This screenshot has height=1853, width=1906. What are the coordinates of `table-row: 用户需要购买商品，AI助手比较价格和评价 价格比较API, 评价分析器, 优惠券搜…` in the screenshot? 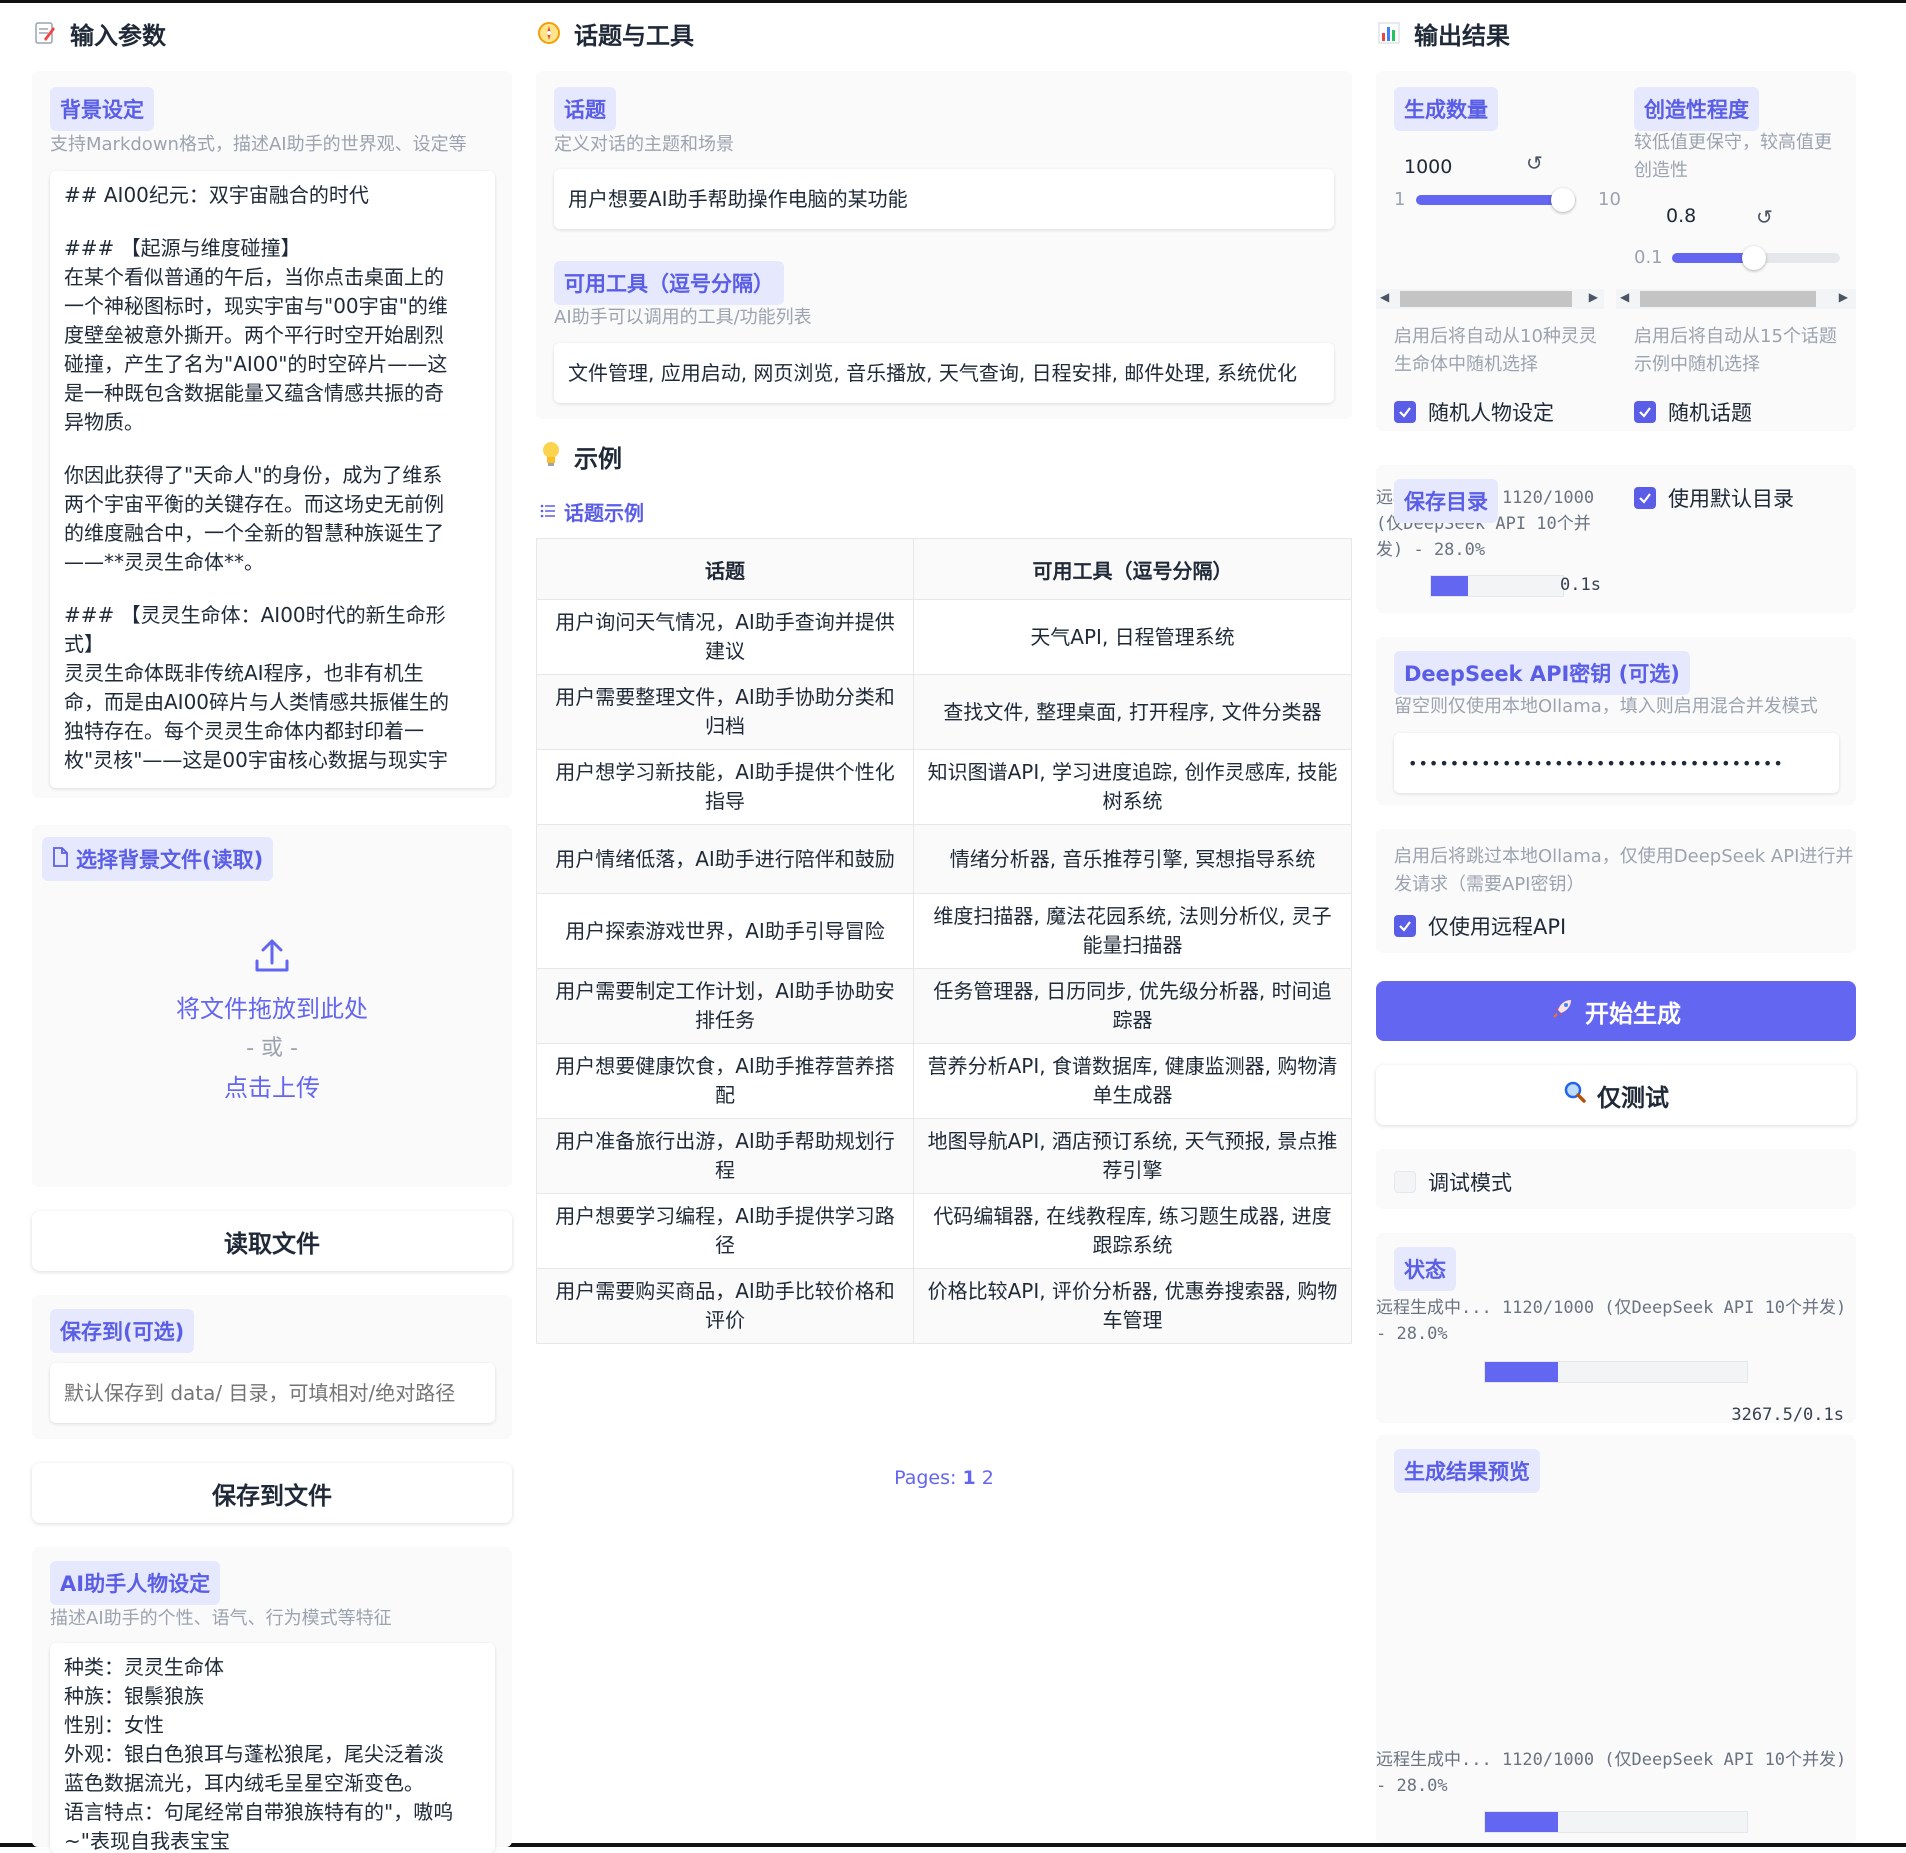 It's located at (944, 1306).